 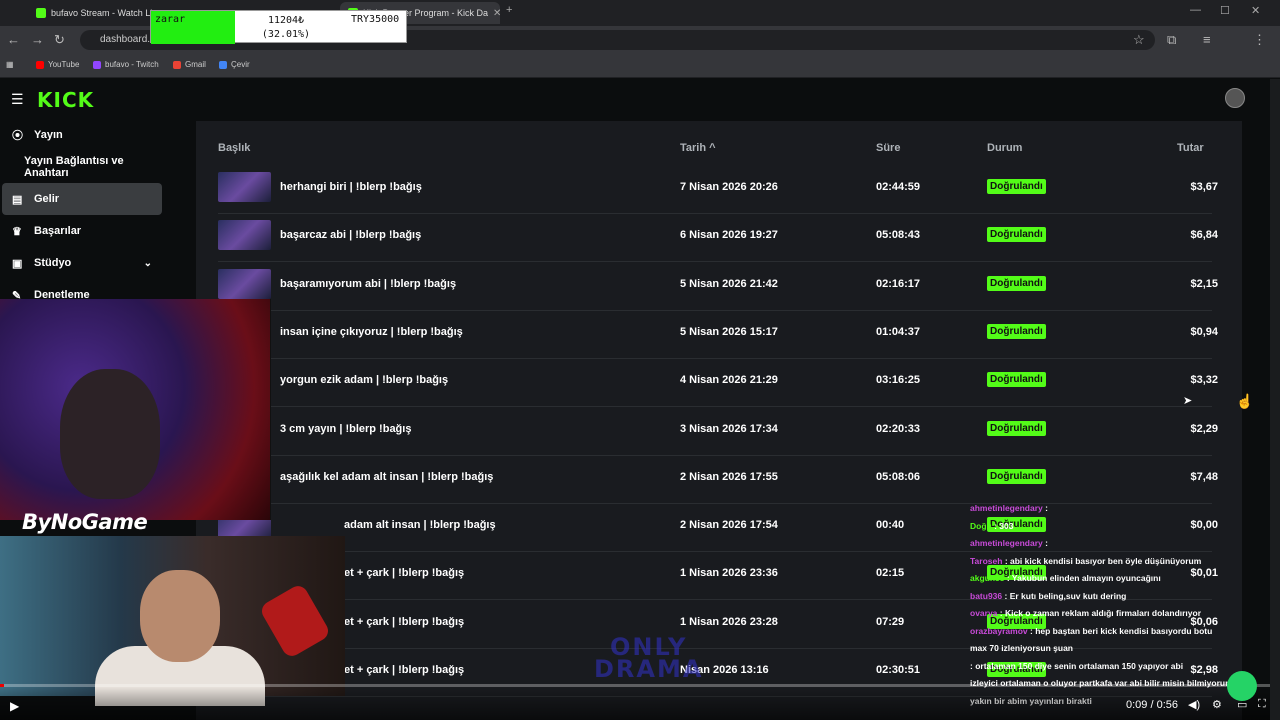 What do you see at coordinates (1190, 148) in the screenshot?
I see `column-header-amount: Tutar` at bounding box center [1190, 148].